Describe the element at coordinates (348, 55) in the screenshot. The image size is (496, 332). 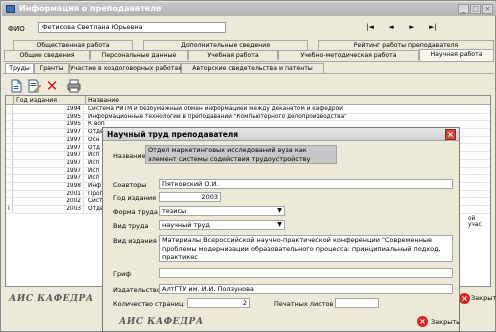
I see `tab-methodical-work: Учебно-методическая работа` at that location.